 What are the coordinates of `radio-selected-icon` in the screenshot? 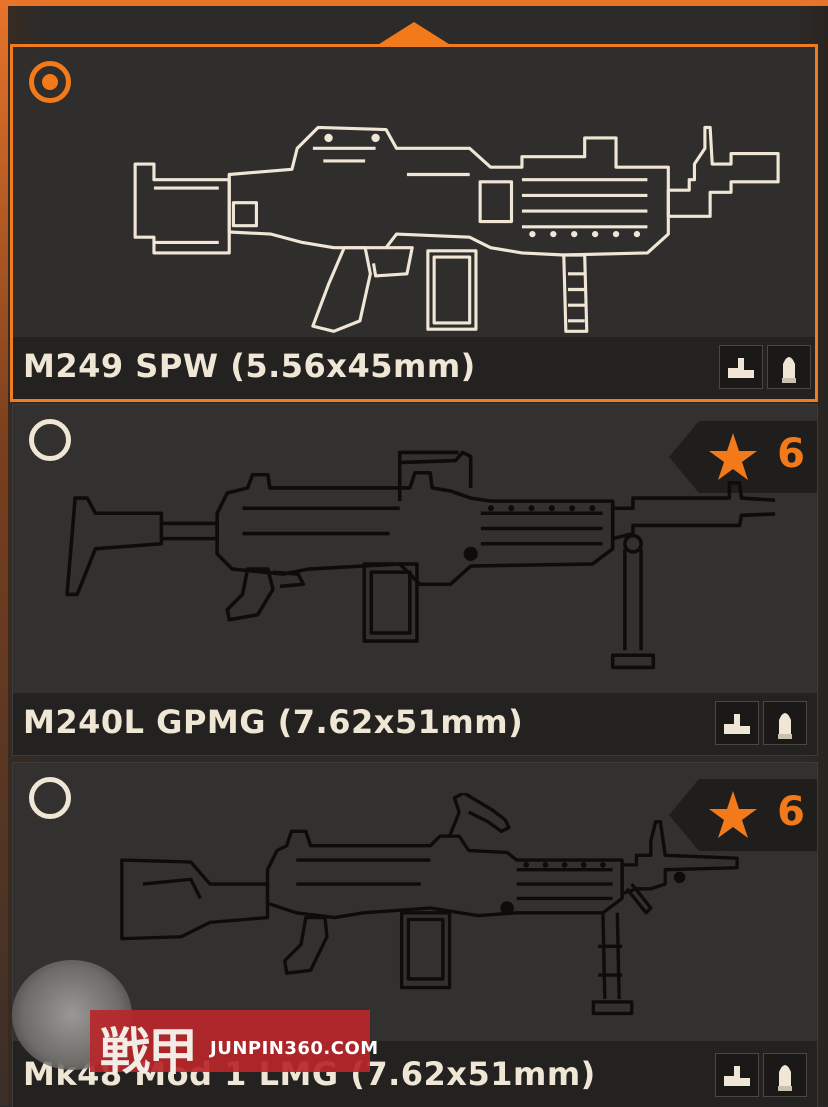 It's located at (50, 82).